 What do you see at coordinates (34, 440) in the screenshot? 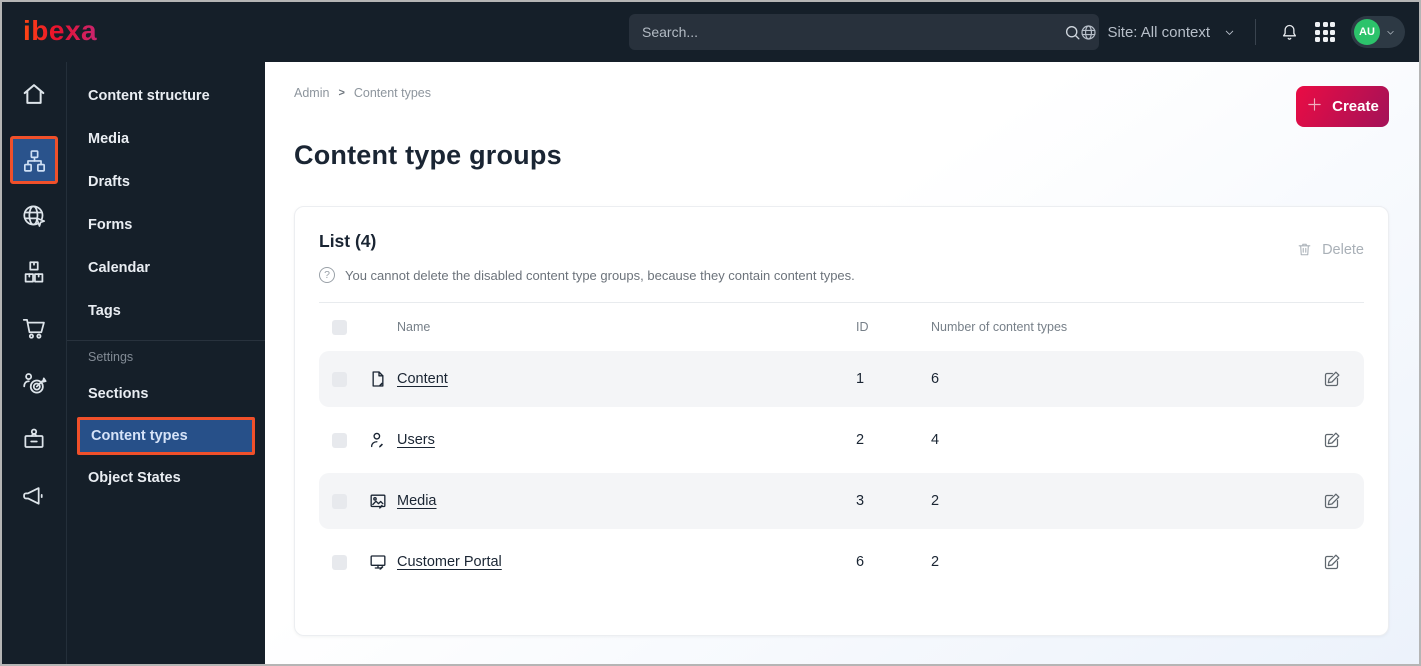
I see `admin-badge-icon` at bounding box center [34, 440].